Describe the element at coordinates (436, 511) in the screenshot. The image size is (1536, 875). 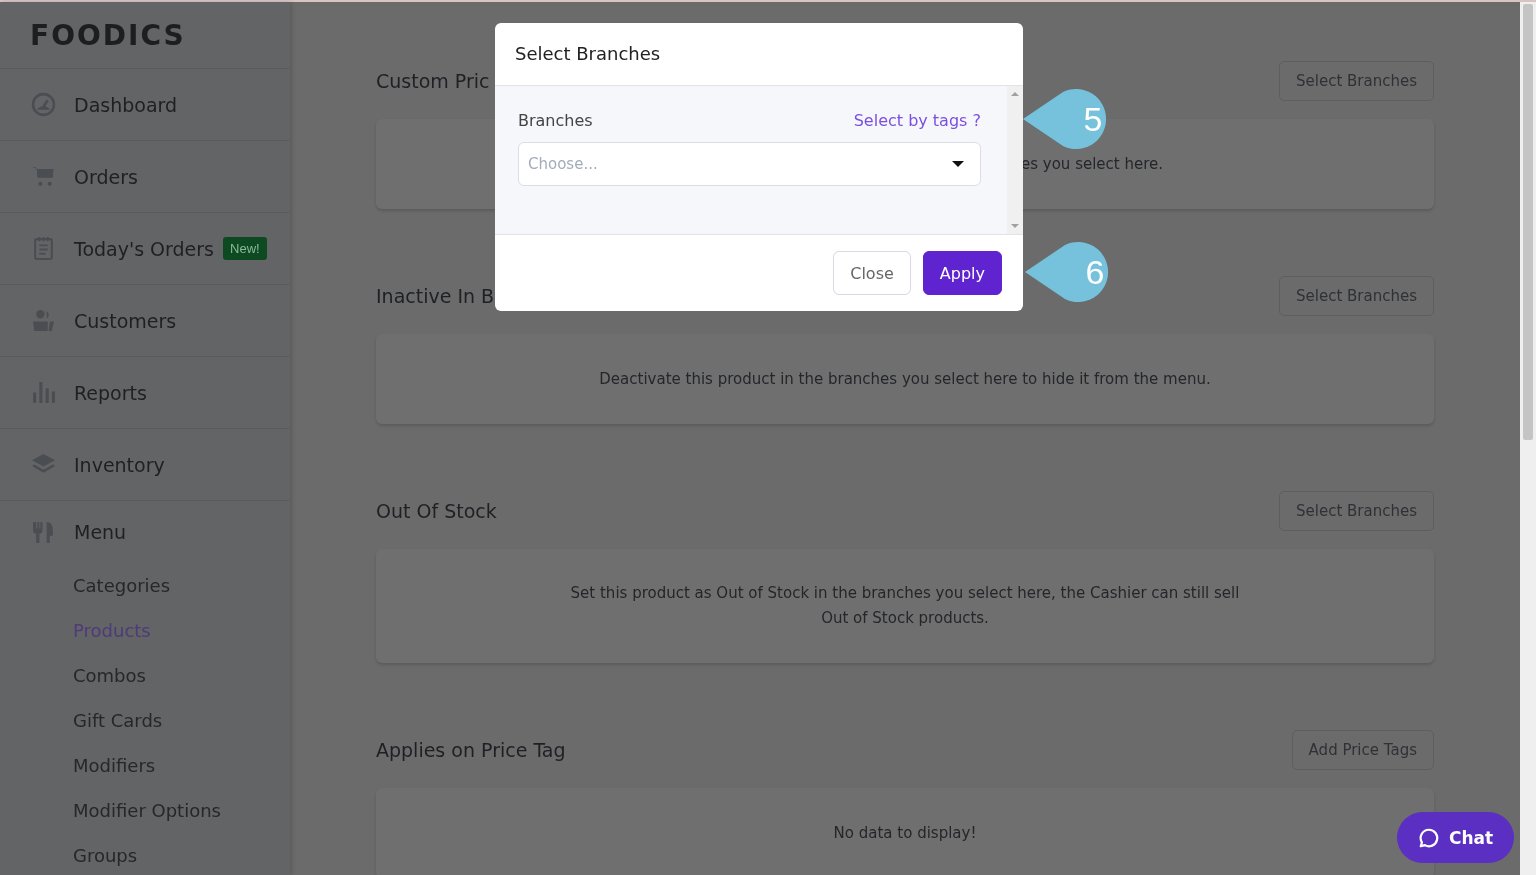
I see `section-title: Out Of Stock` at that location.